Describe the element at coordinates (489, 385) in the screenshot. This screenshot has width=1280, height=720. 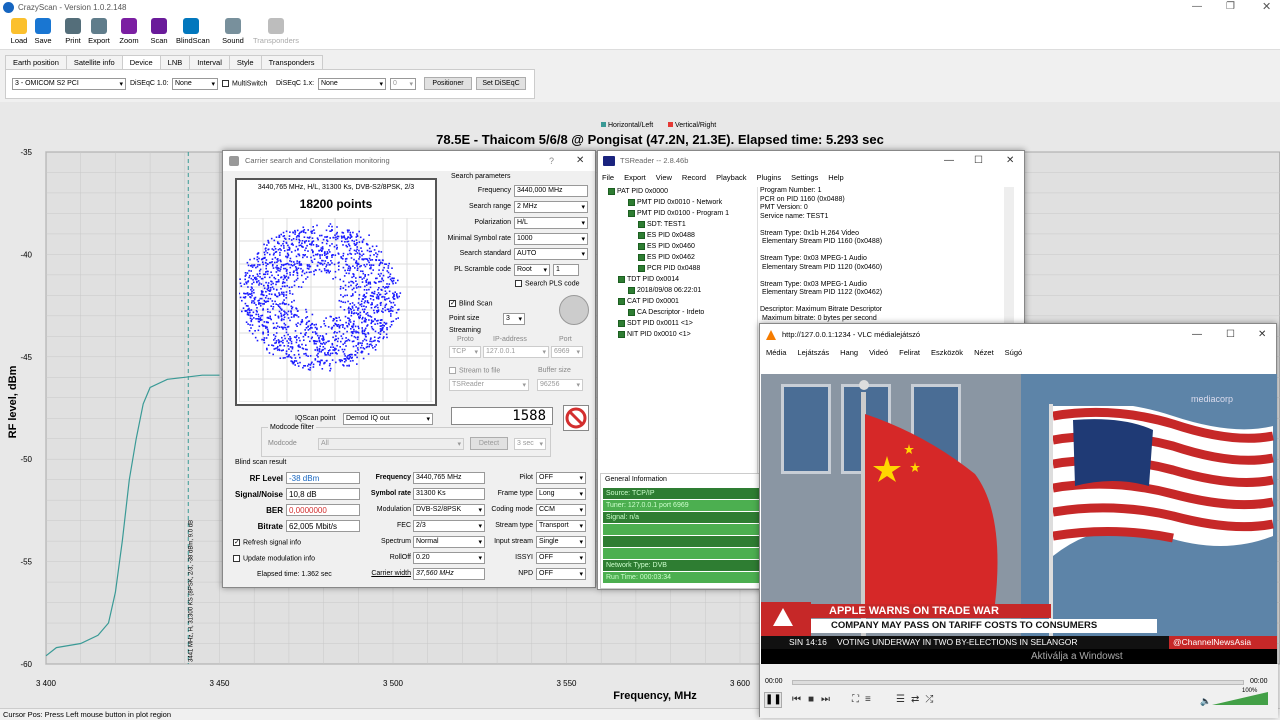
I see `tsreader-select: TSReader` at that location.